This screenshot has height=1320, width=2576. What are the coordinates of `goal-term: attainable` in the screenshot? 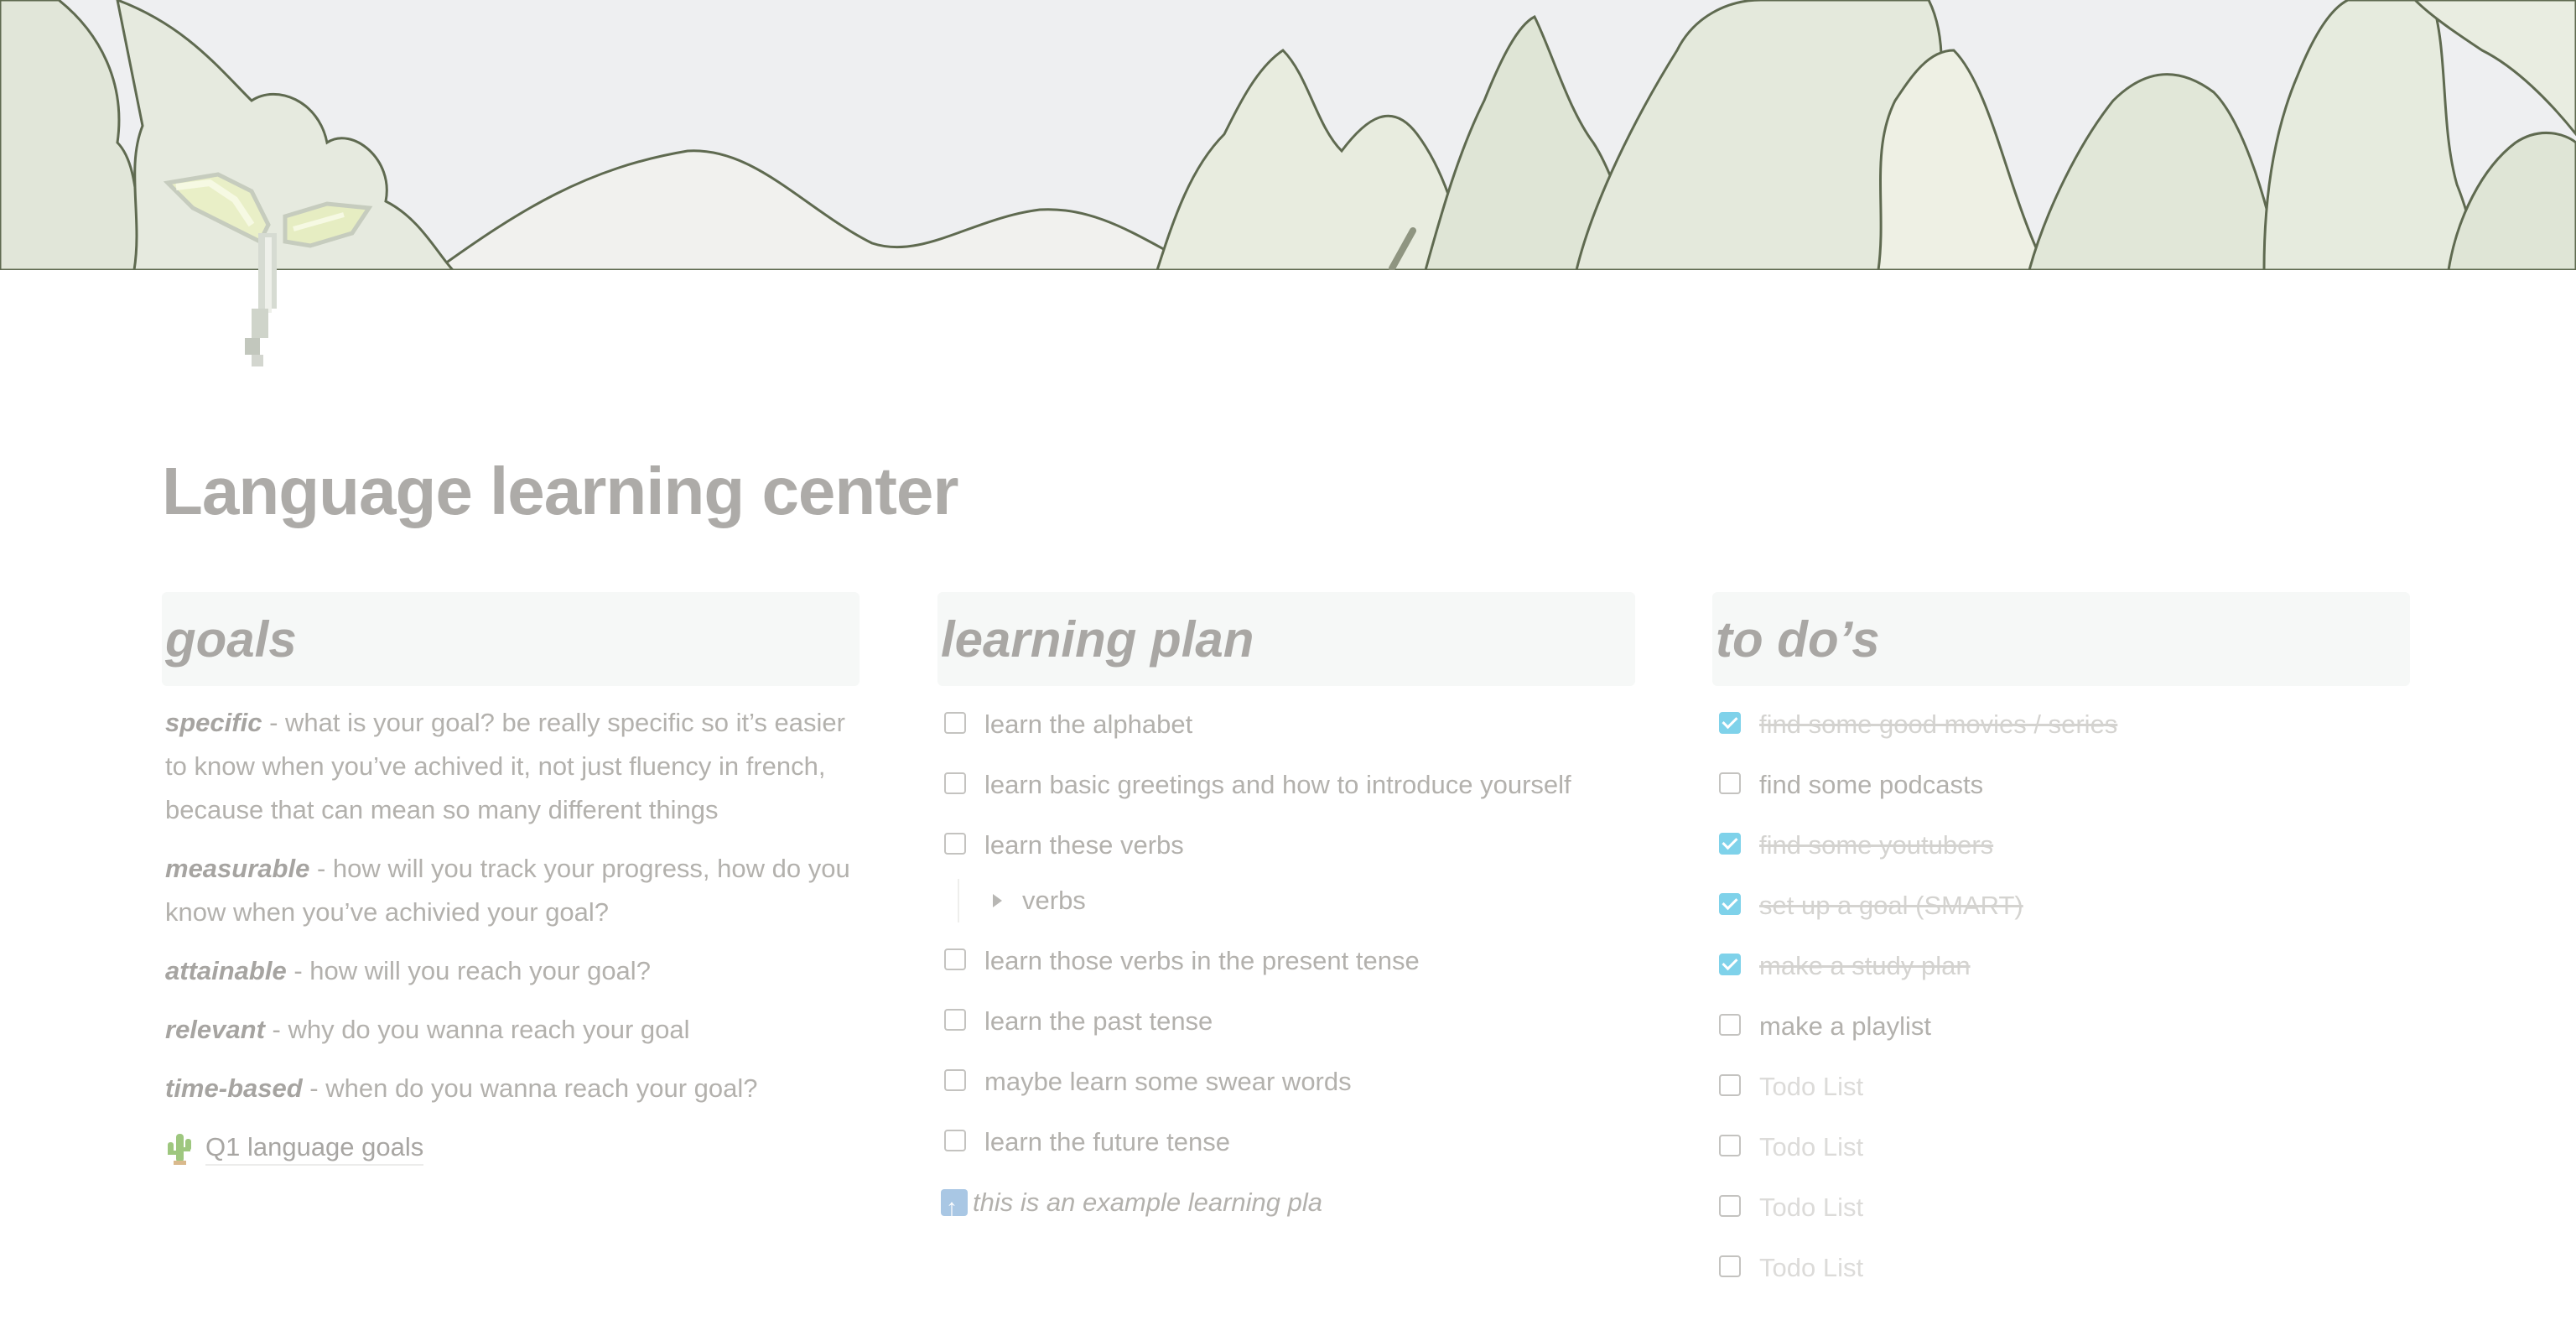 It's located at (226, 970).